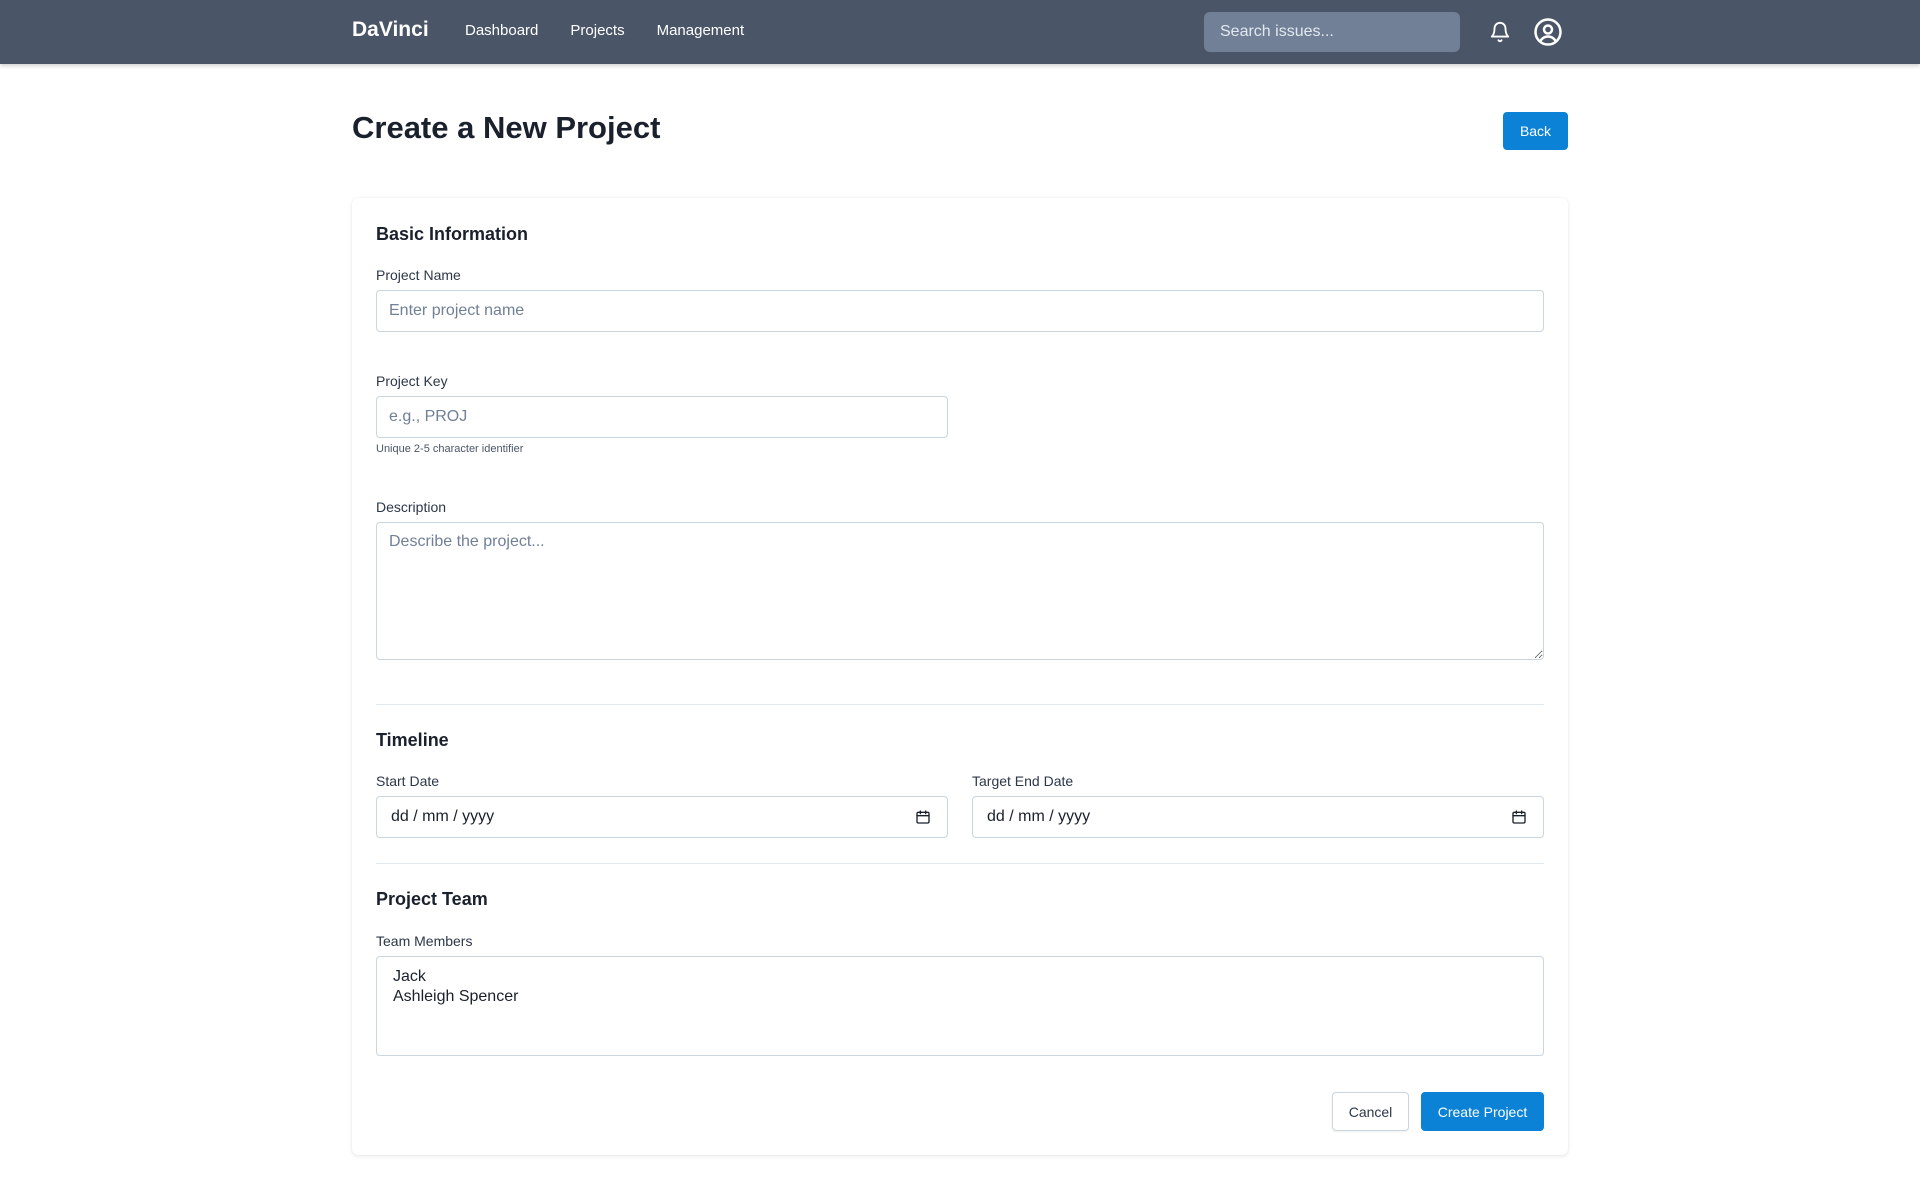 The height and width of the screenshot is (1179, 1920). I want to click on project-key-label: Project Key, so click(412, 381).